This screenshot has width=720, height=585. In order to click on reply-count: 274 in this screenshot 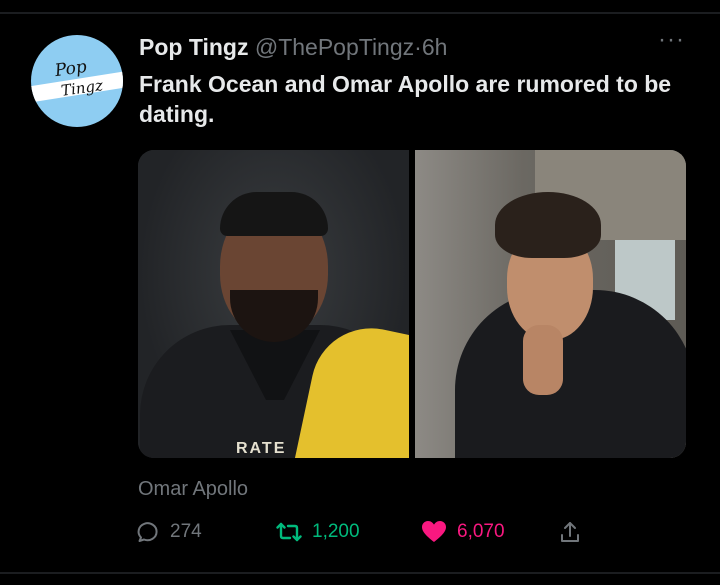, I will do `click(186, 531)`.